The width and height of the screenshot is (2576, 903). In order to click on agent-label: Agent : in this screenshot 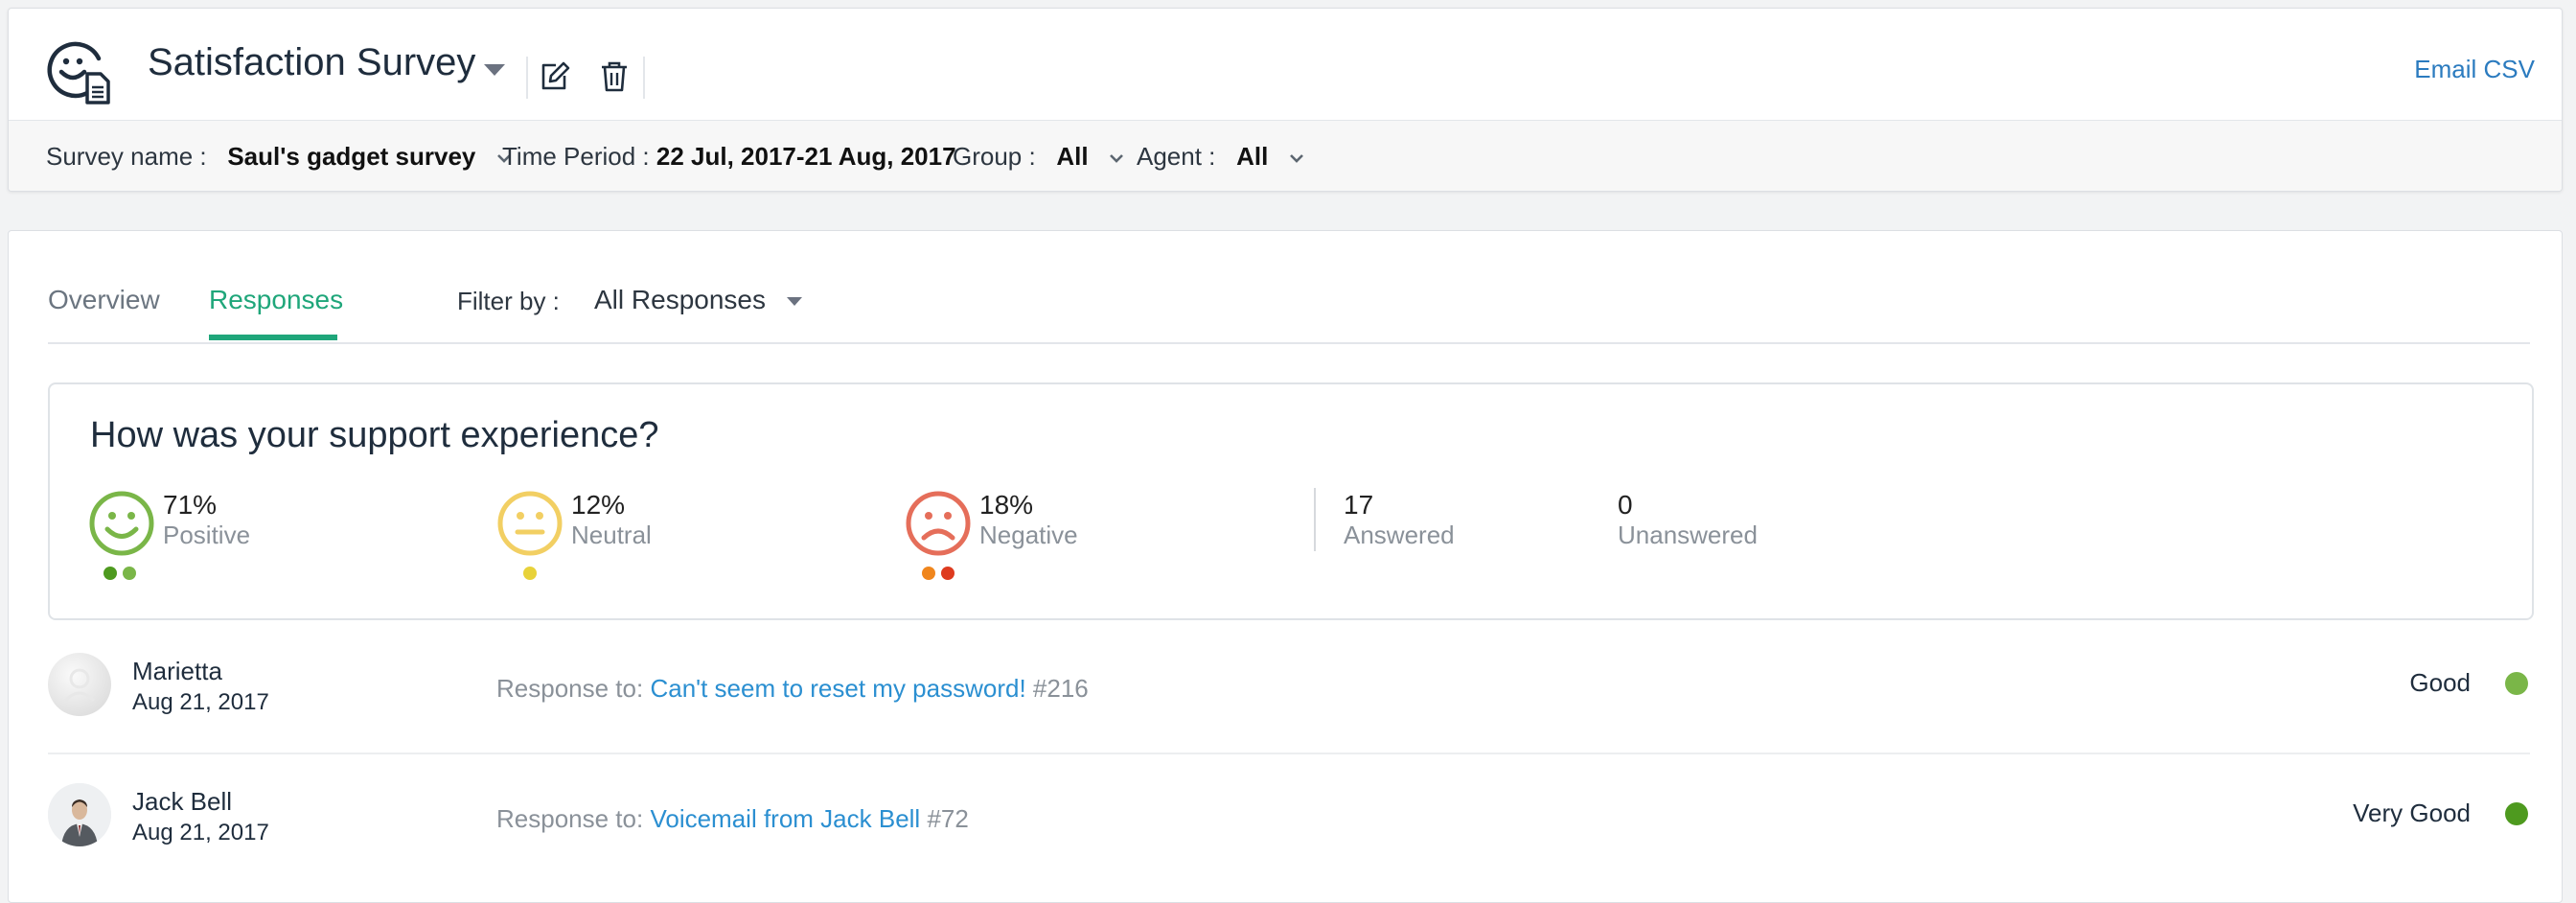, I will do `click(1176, 156)`.